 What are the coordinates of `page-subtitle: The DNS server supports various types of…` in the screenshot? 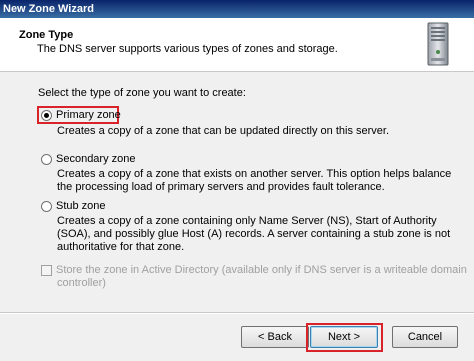 It's located at (187, 49).